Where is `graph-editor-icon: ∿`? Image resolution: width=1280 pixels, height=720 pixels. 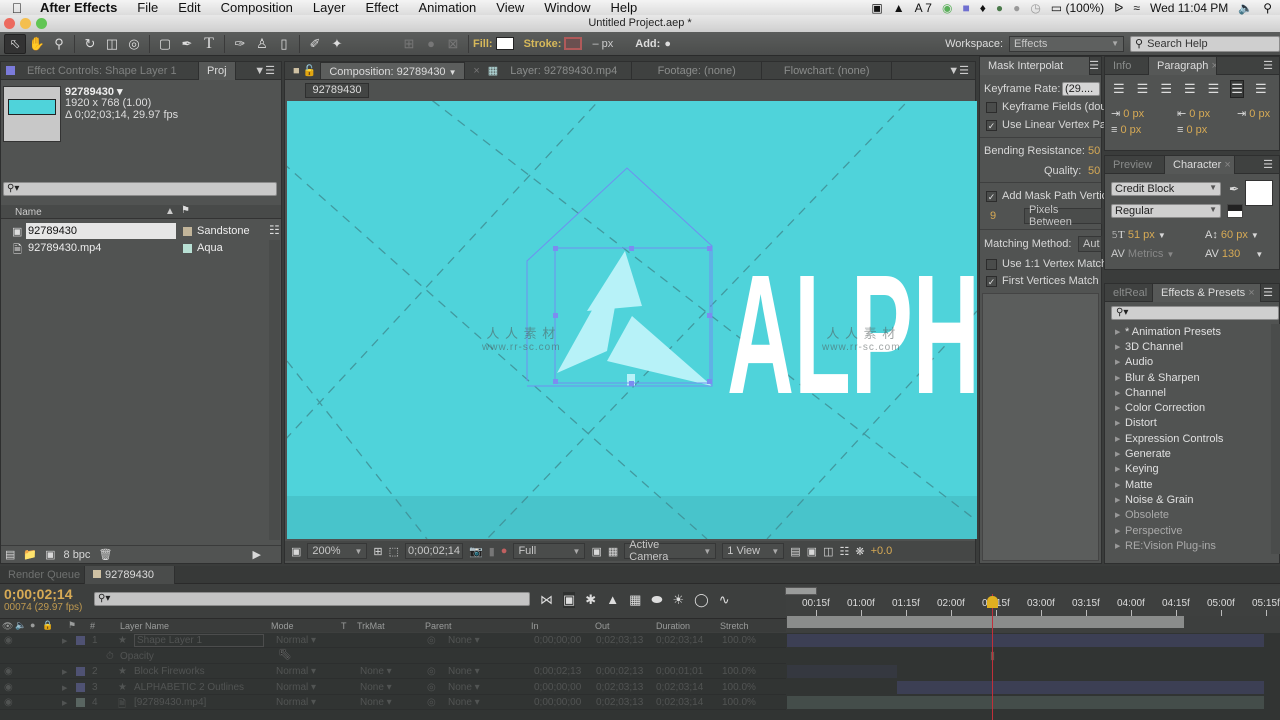
graph-editor-icon: ∿ is located at coordinates (724, 600).